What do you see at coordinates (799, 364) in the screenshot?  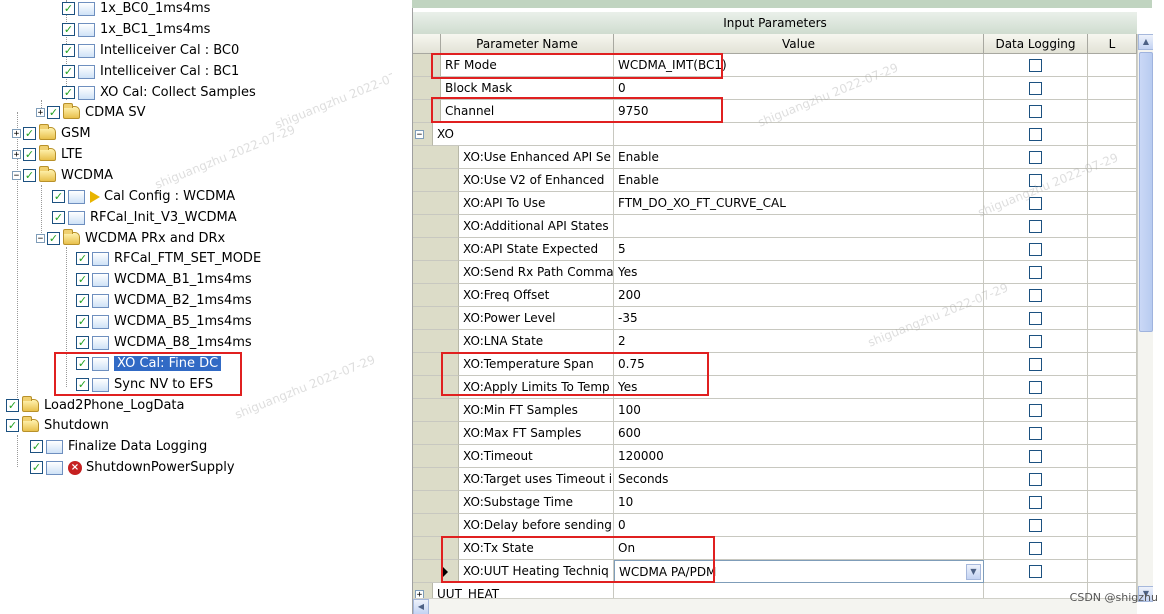 I see `parameter-value-cell: 0.75` at bounding box center [799, 364].